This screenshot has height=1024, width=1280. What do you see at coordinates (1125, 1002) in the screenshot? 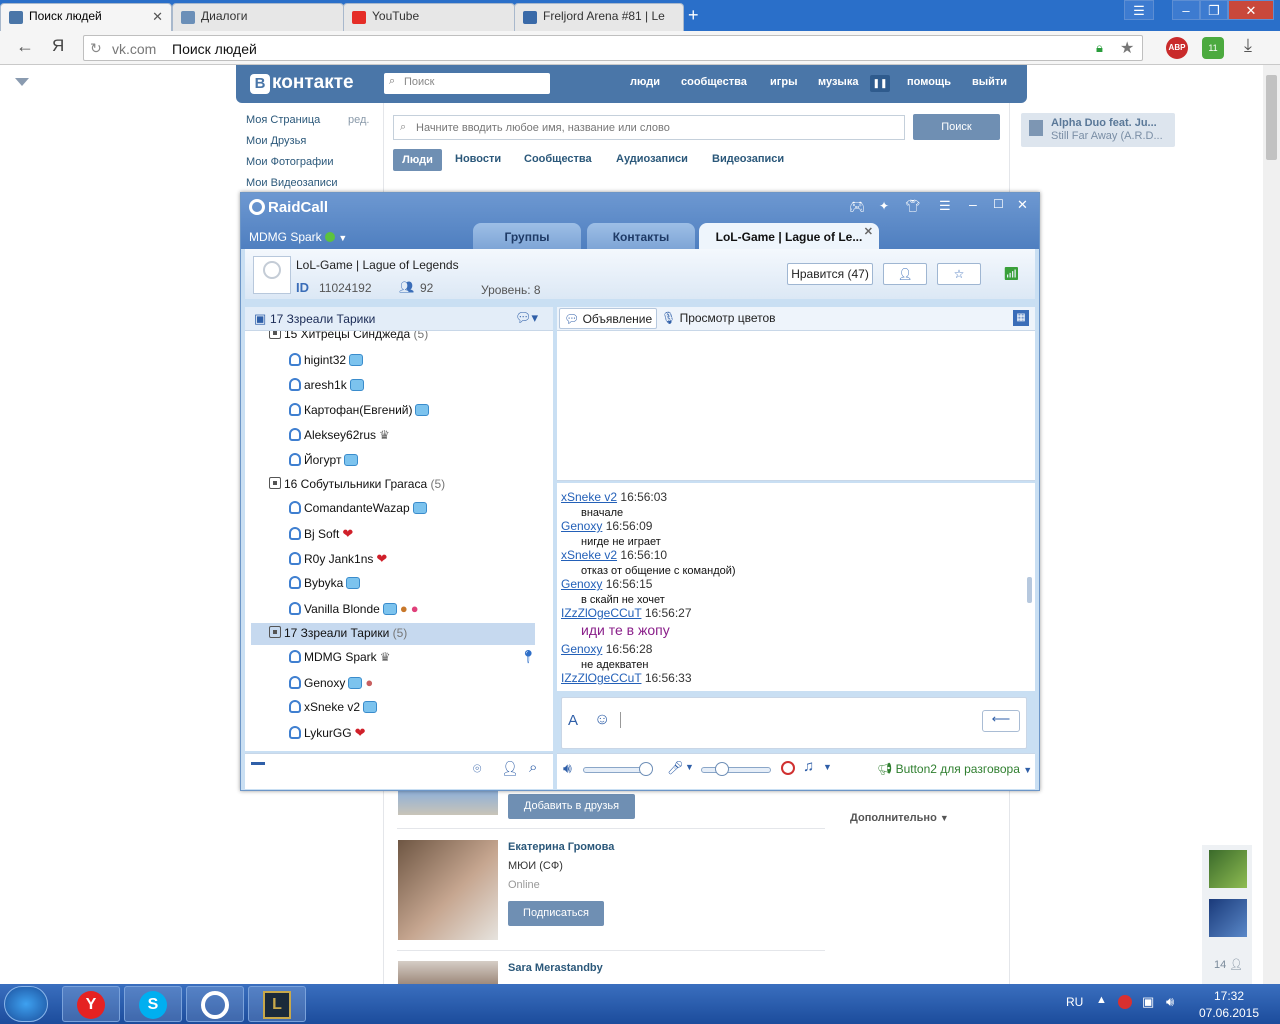
I see `tray-alert-icon` at bounding box center [1125, 1002].